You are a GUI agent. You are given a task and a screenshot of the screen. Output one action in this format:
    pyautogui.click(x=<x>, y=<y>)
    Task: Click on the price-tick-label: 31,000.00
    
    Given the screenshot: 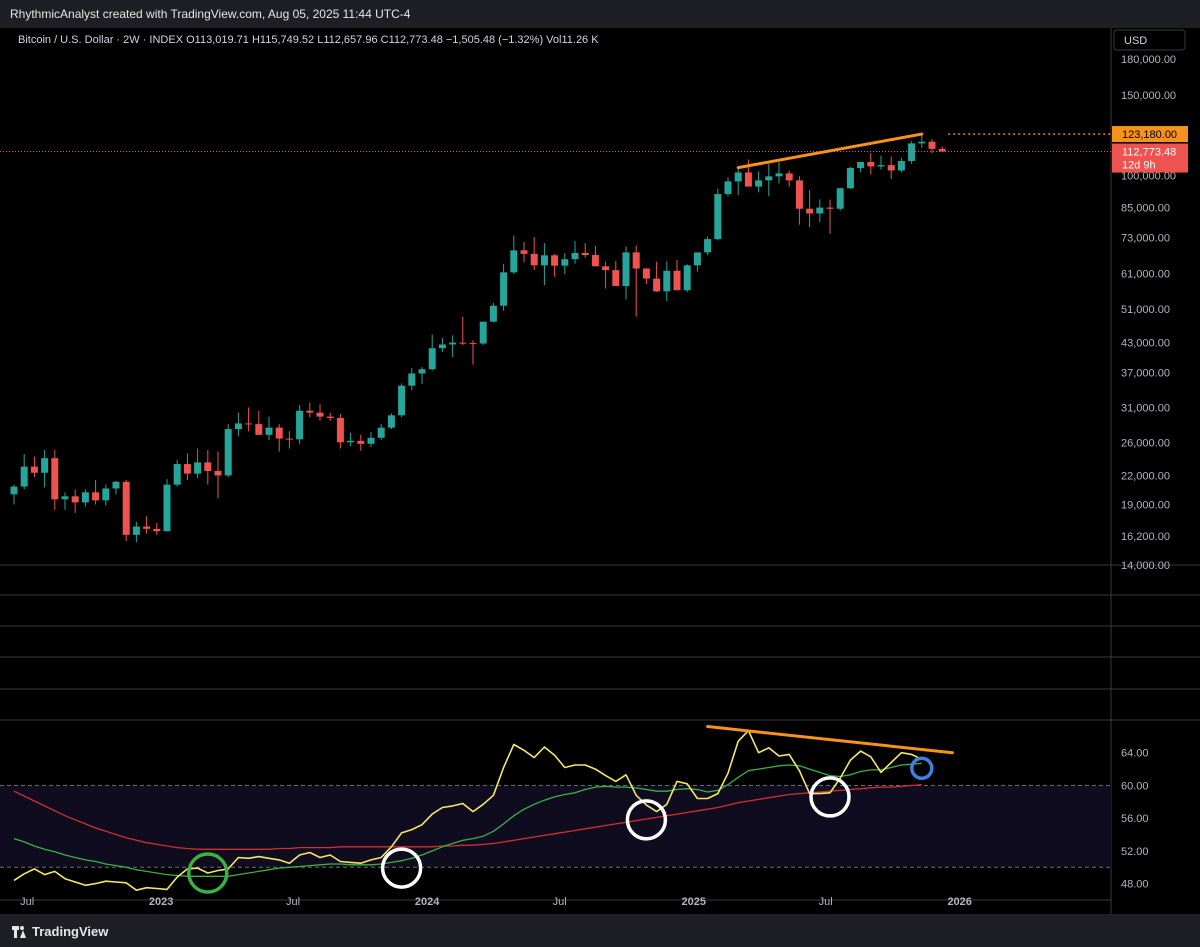 What is the action you would take?
    pyautogui.click(x=1145, y=408)
    